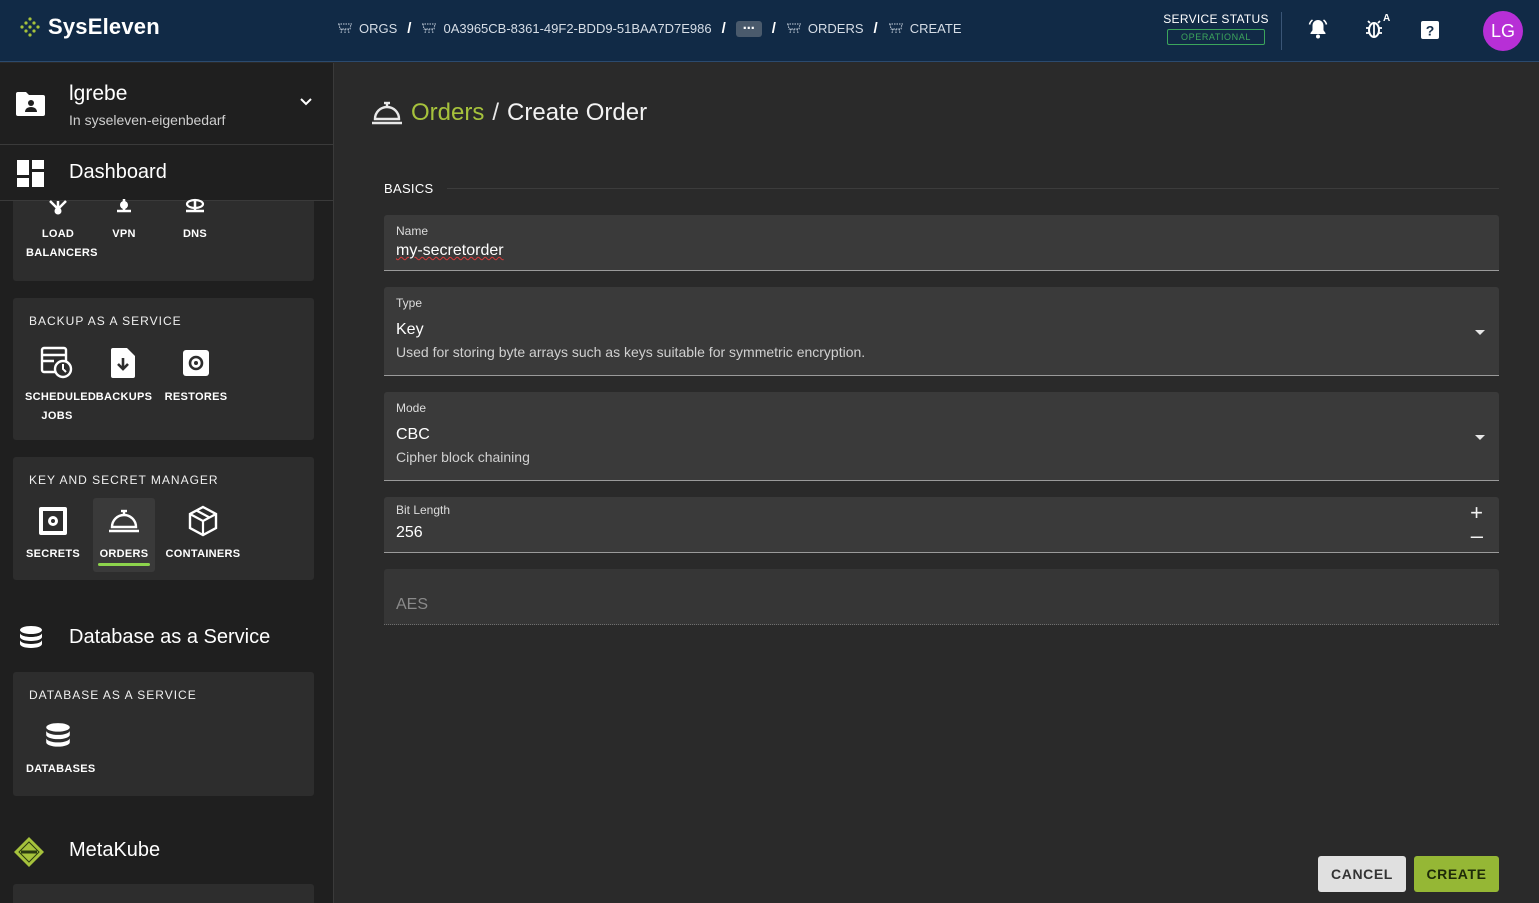 The width and height of the screenshot is (1539, 903). I want to click on bit-length-field: Bit Length 256 + –, so click(941, 525).